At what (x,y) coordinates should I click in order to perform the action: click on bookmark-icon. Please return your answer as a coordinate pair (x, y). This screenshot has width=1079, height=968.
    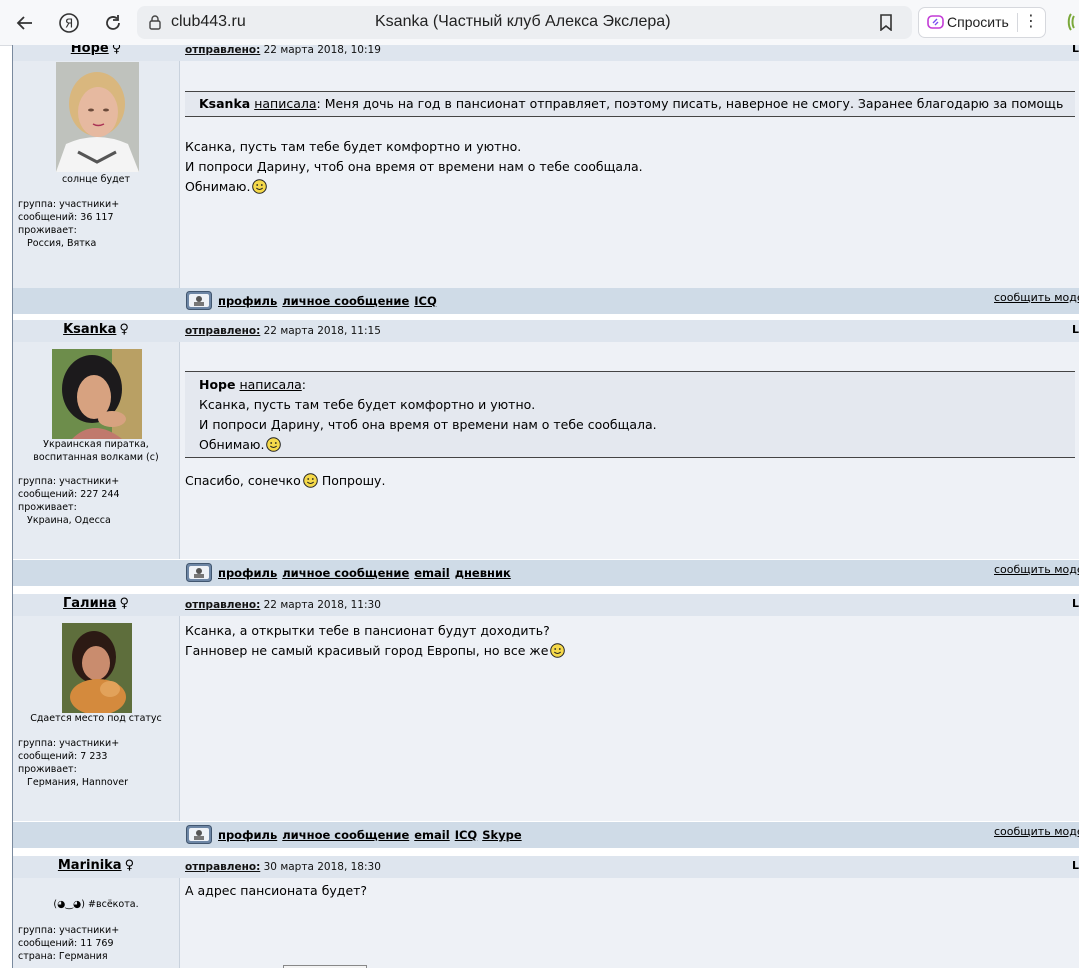
    Looking at the image, I should click on (886, 24).